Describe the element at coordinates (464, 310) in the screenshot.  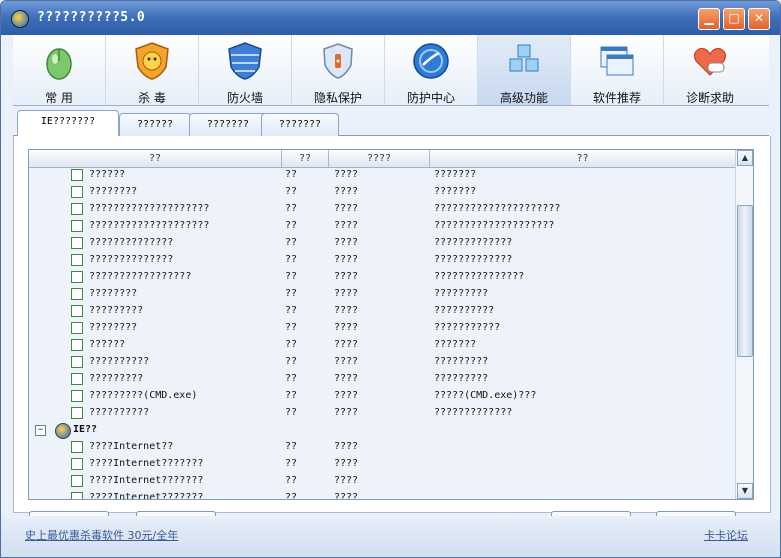
I see `item-description: ??????????` at that location.